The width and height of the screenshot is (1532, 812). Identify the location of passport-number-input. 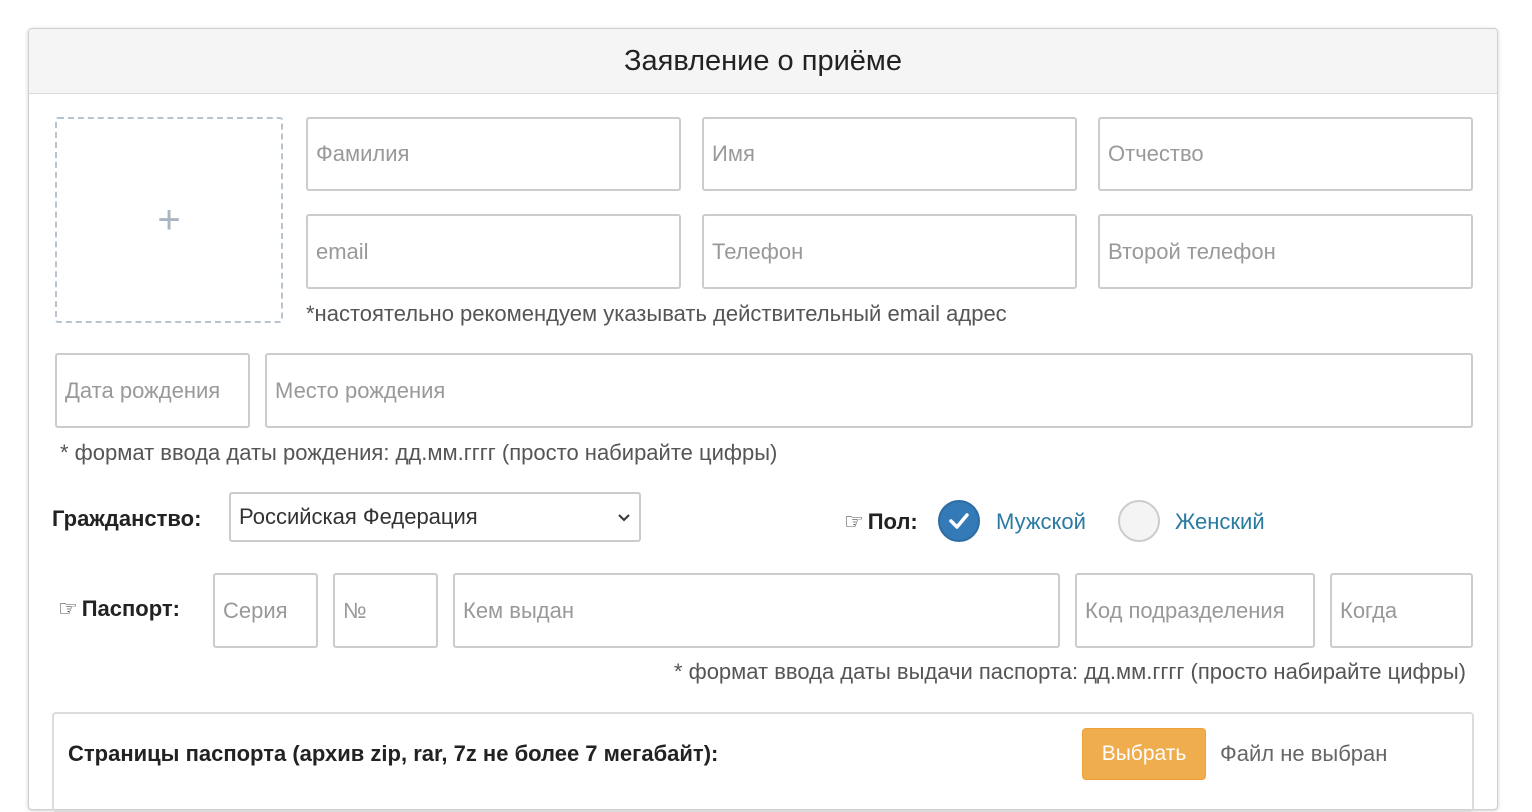
(385, 610).